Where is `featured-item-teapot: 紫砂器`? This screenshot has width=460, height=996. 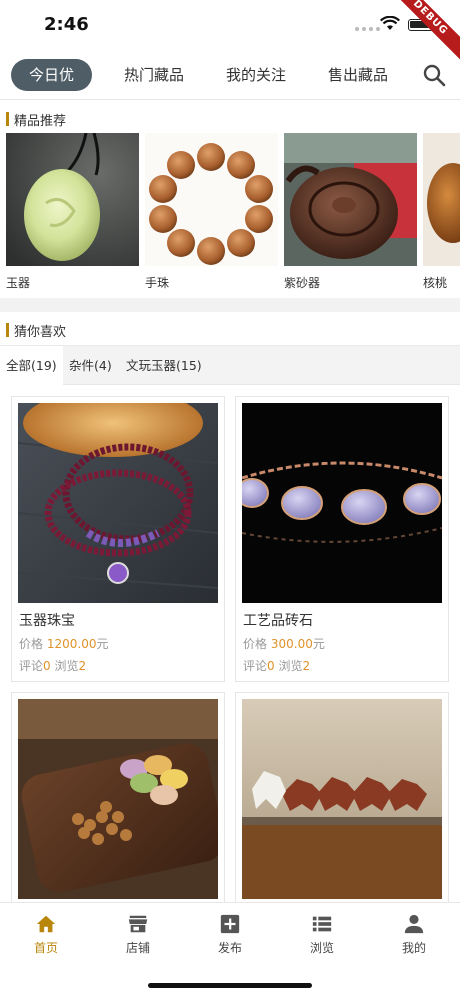 featured-item-teapot: 紫砂器 is located at coordinates (350, 212).